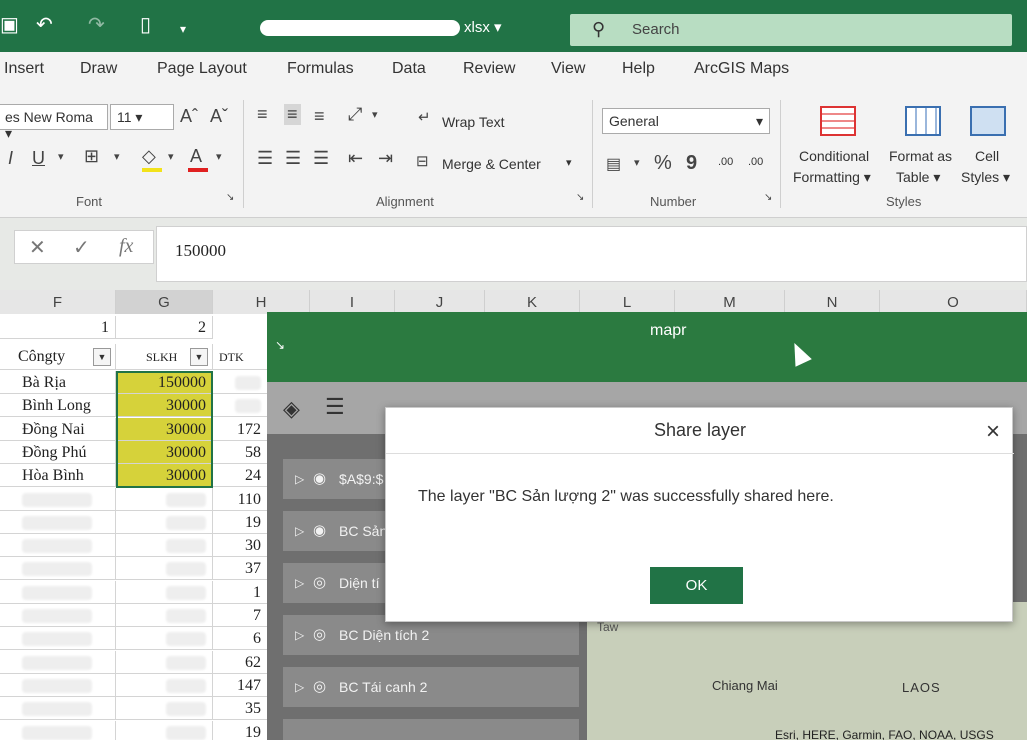 This screenshot has height=740, width=1027. I want to click on italic-icon: I, so click(10, 158).